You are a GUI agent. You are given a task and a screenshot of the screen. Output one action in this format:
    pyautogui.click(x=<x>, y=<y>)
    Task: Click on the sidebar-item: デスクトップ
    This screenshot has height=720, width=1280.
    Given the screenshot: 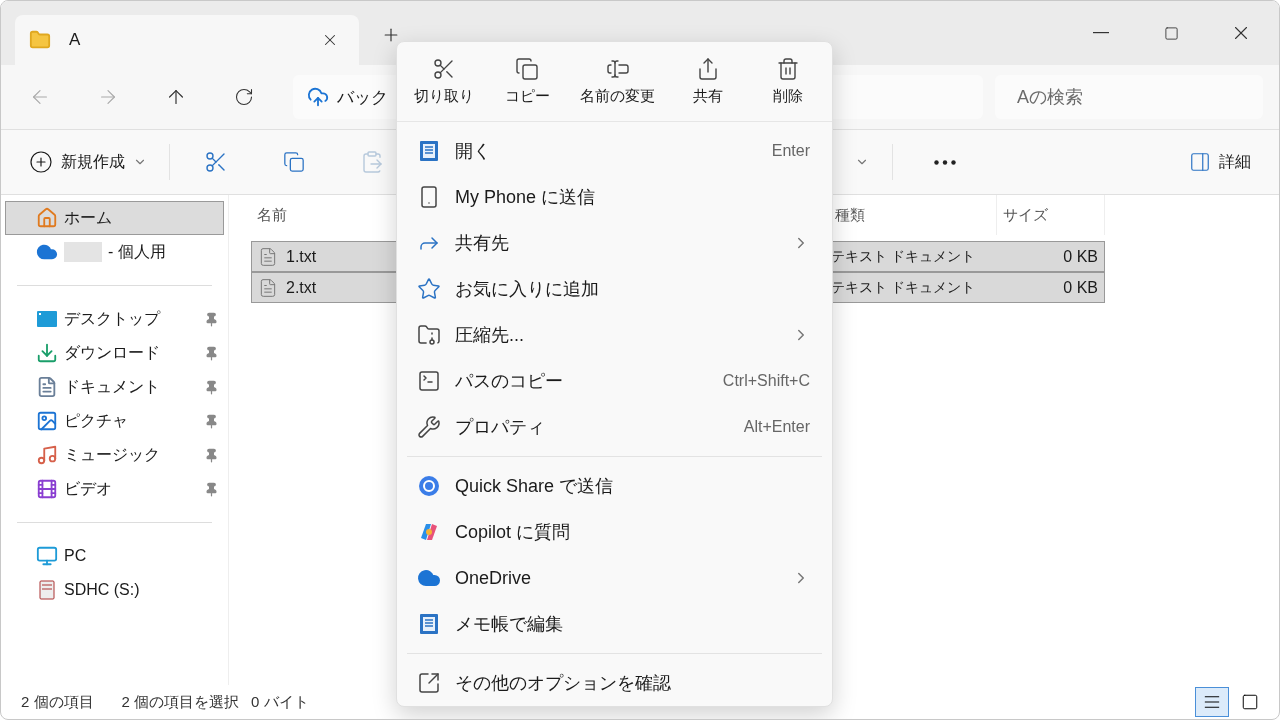 What is the action you would take?
    pyautogui.click(x=114, y=319)
    